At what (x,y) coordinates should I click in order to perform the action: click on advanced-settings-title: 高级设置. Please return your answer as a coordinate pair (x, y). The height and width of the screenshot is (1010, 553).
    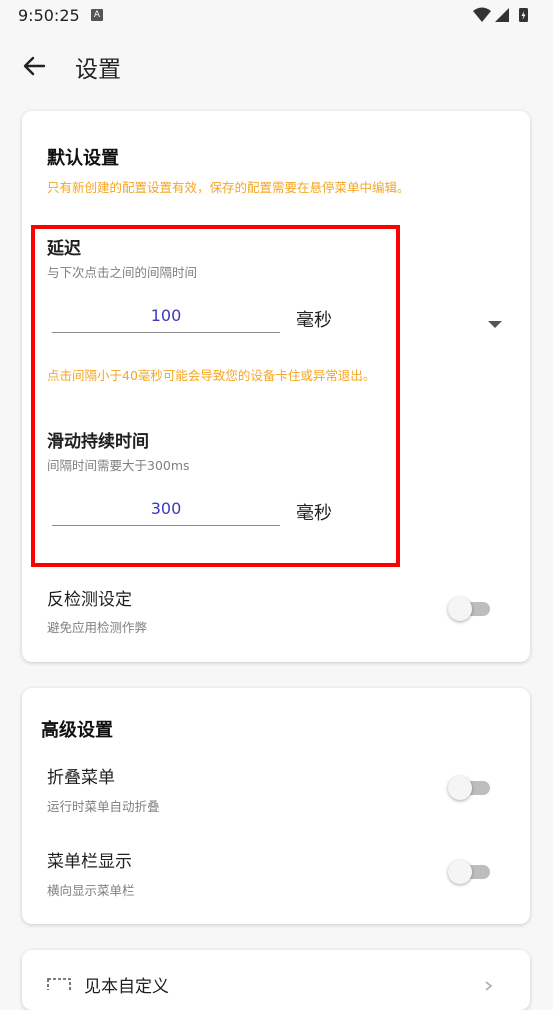
    Looking at the image, I should click on (77, 730).